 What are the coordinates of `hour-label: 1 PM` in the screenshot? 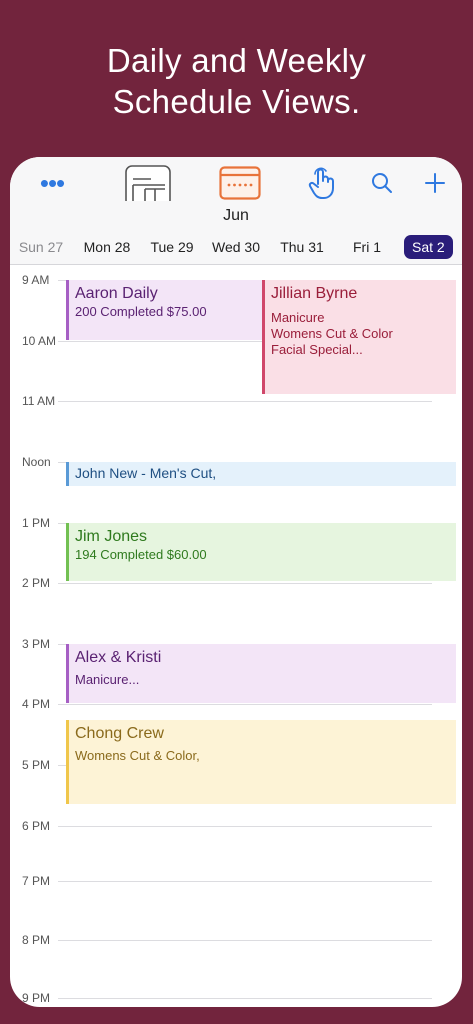 It's located at (36, 523).